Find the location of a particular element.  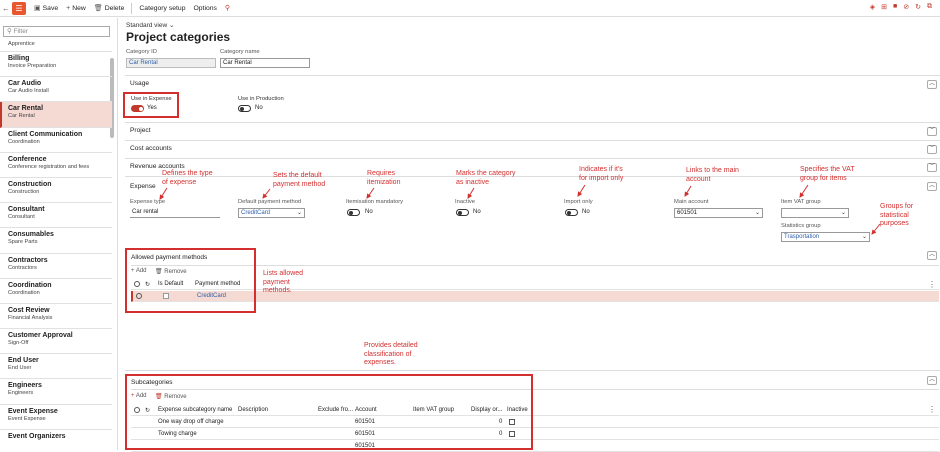

annotation-arrows is located at coordinates (520, 209).